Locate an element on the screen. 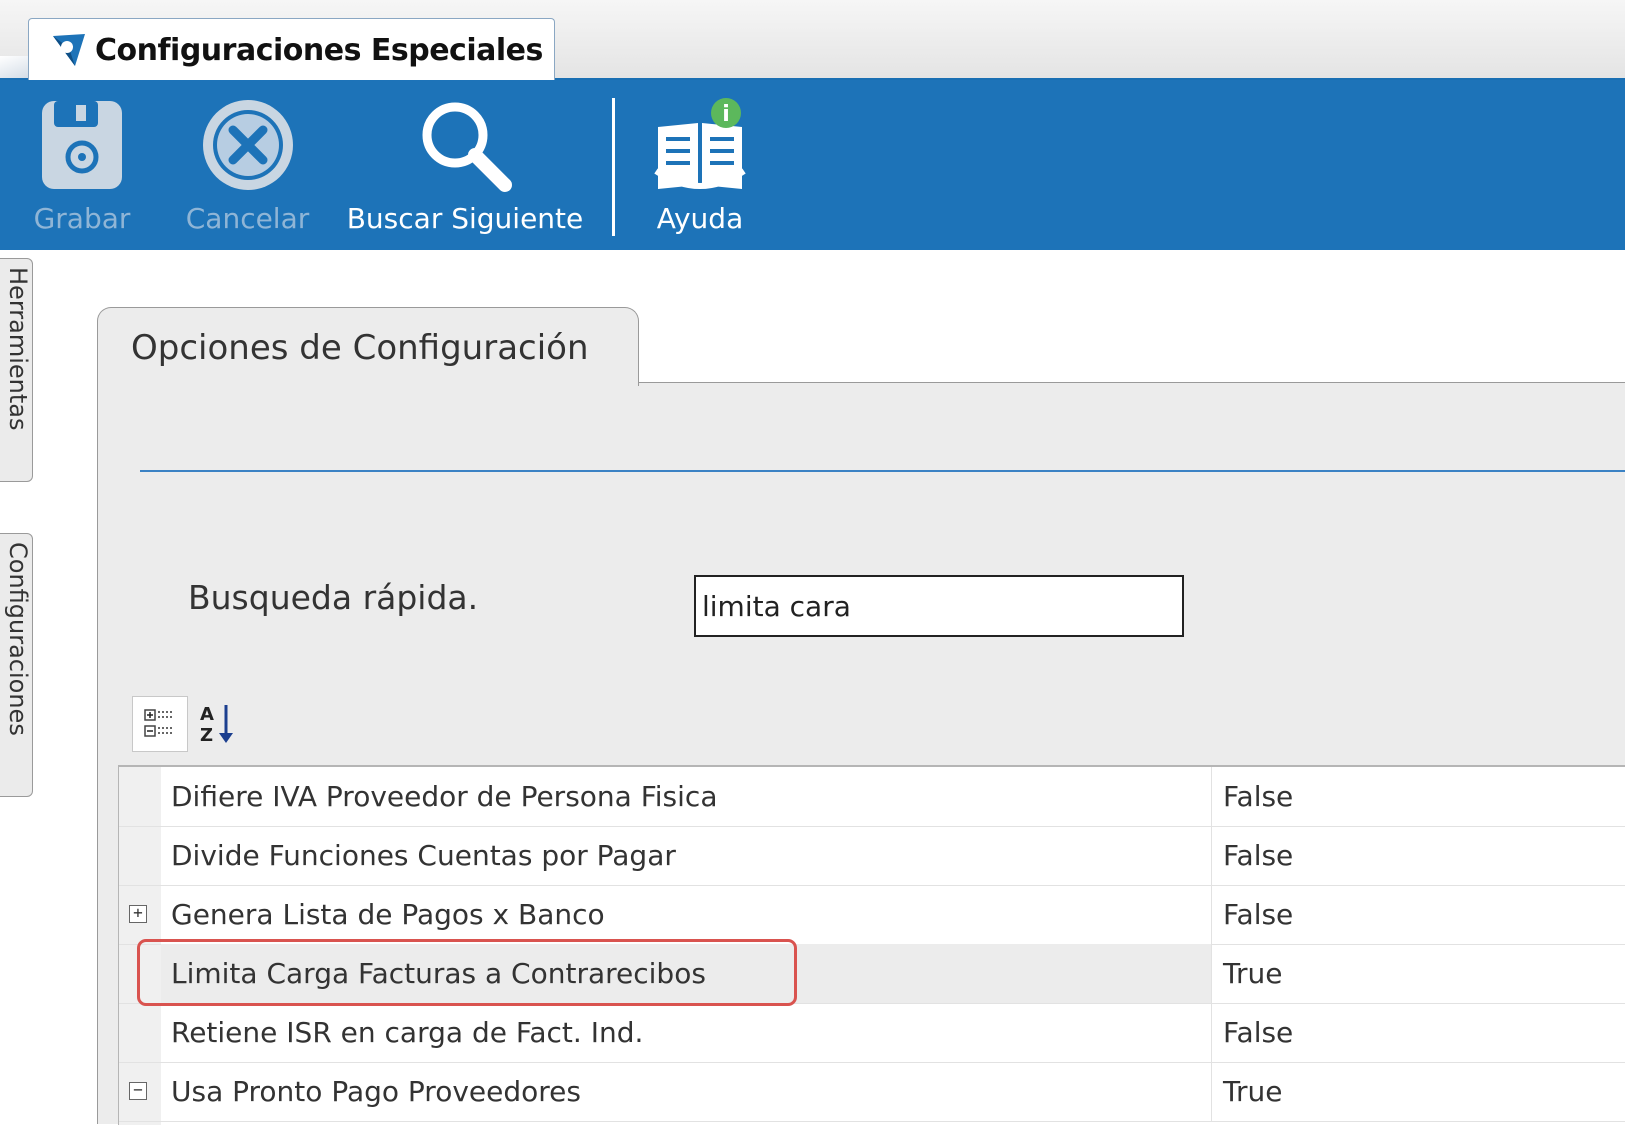  find-next-button-label: Buscar Siguiente is located at coordinates (465, 218).